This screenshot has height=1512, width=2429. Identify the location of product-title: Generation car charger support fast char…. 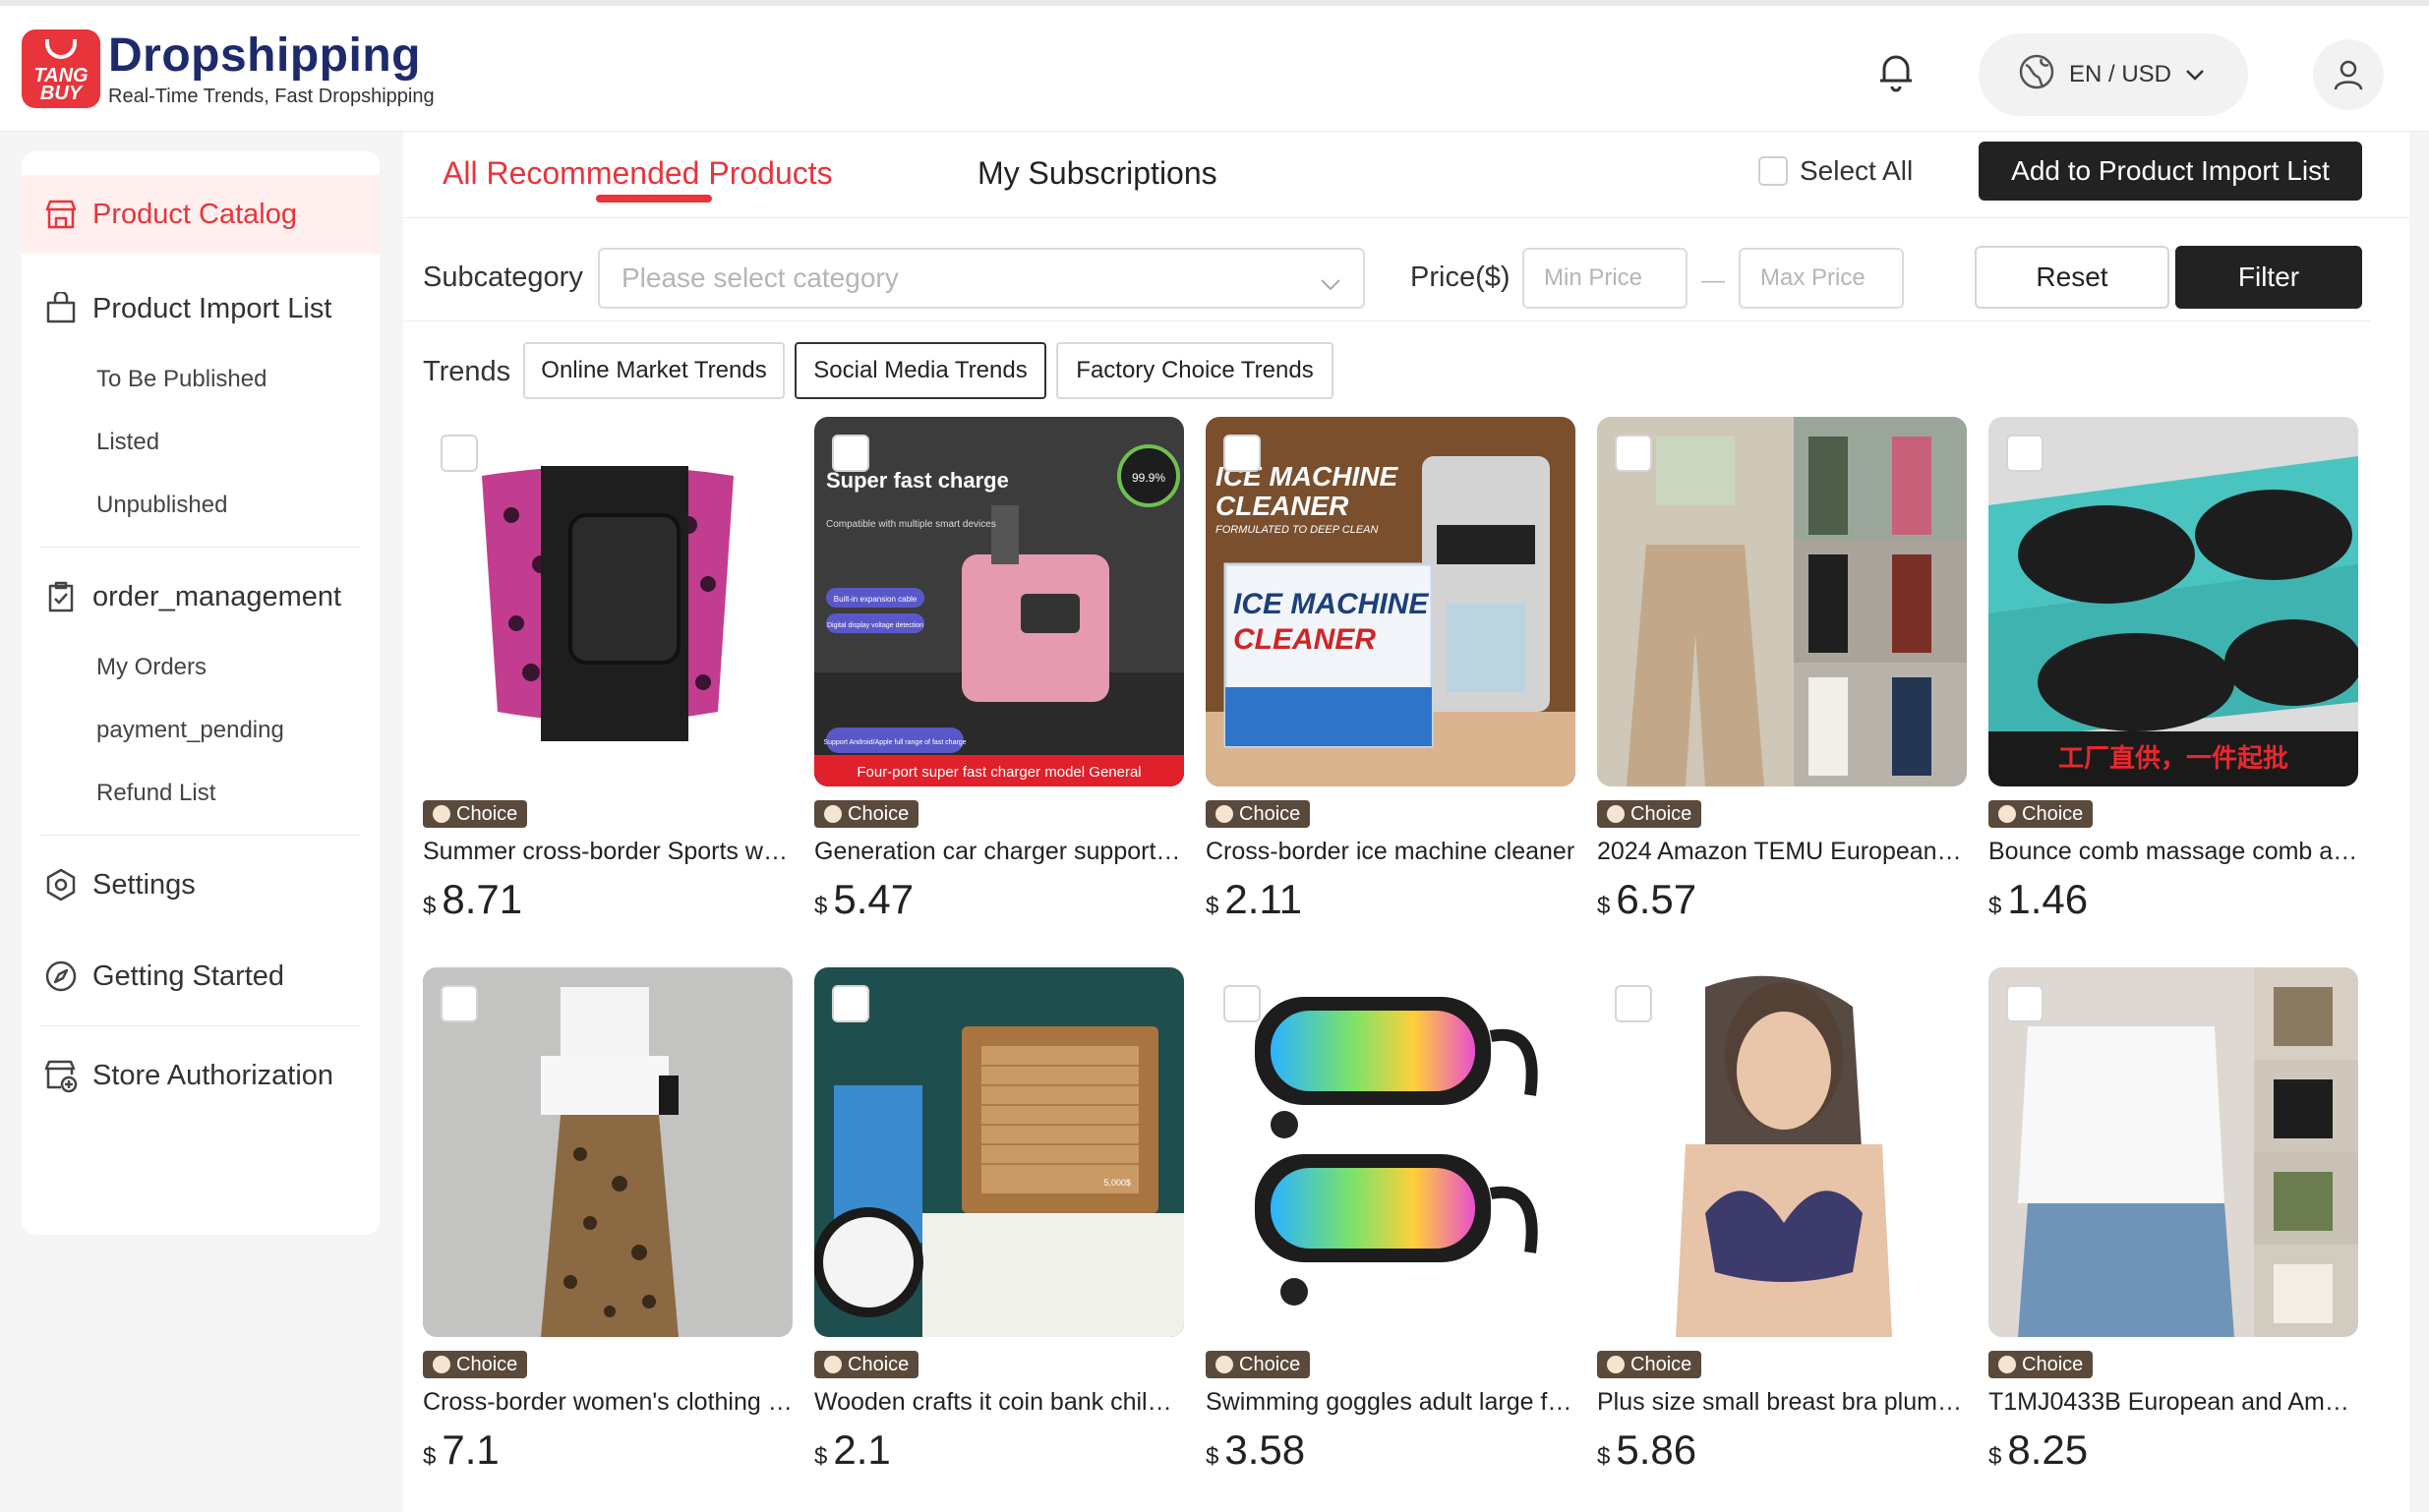
(999, 852).